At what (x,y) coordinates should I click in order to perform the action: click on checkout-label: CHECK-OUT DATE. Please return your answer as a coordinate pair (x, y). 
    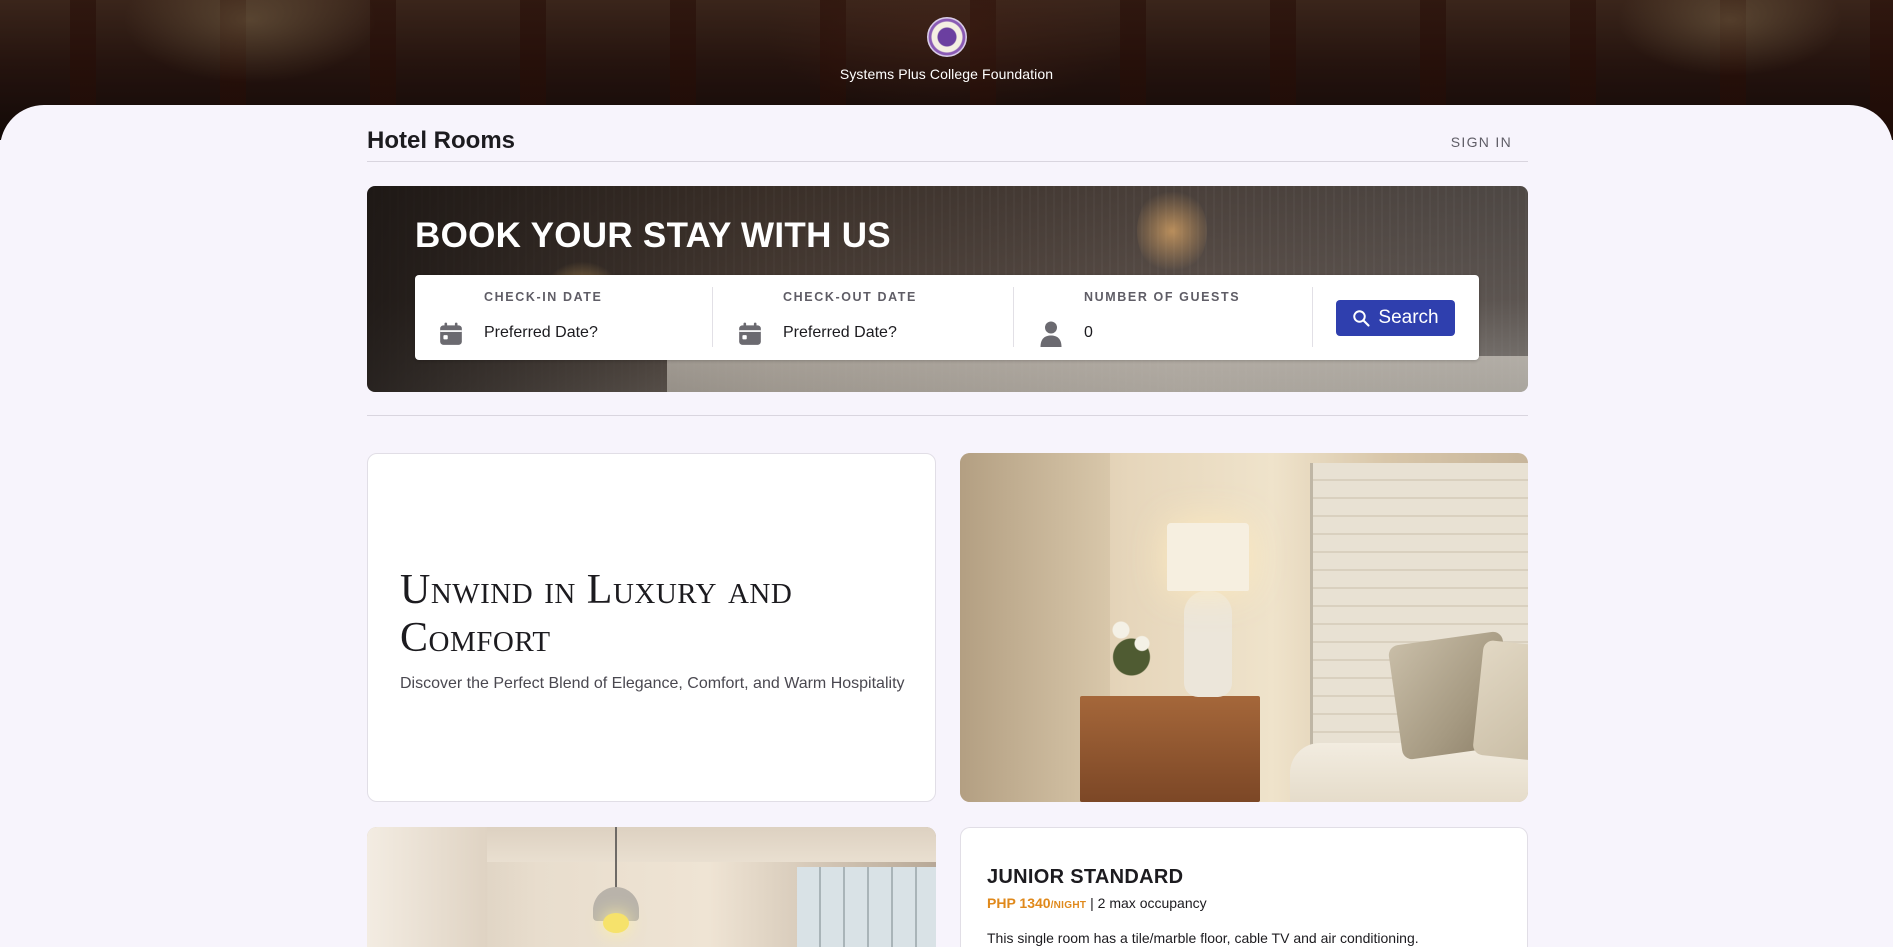
    Looking at the image, I should click on (850, 297).